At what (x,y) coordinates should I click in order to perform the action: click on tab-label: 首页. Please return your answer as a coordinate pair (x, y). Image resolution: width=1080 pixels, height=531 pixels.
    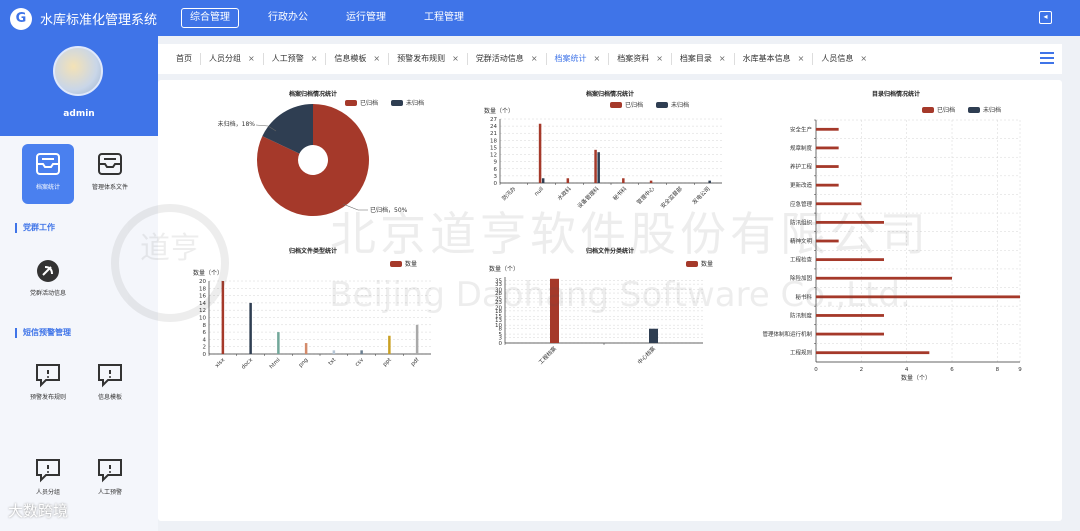
    Looking at the image, I should click on (184, 58).